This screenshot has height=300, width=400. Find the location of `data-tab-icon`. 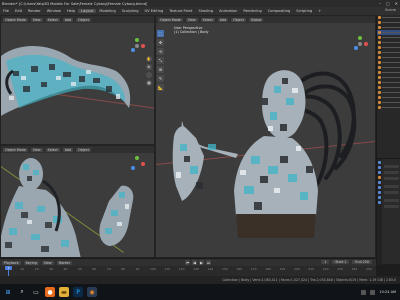

data-tab-icon is located at coordinates (379, 197).